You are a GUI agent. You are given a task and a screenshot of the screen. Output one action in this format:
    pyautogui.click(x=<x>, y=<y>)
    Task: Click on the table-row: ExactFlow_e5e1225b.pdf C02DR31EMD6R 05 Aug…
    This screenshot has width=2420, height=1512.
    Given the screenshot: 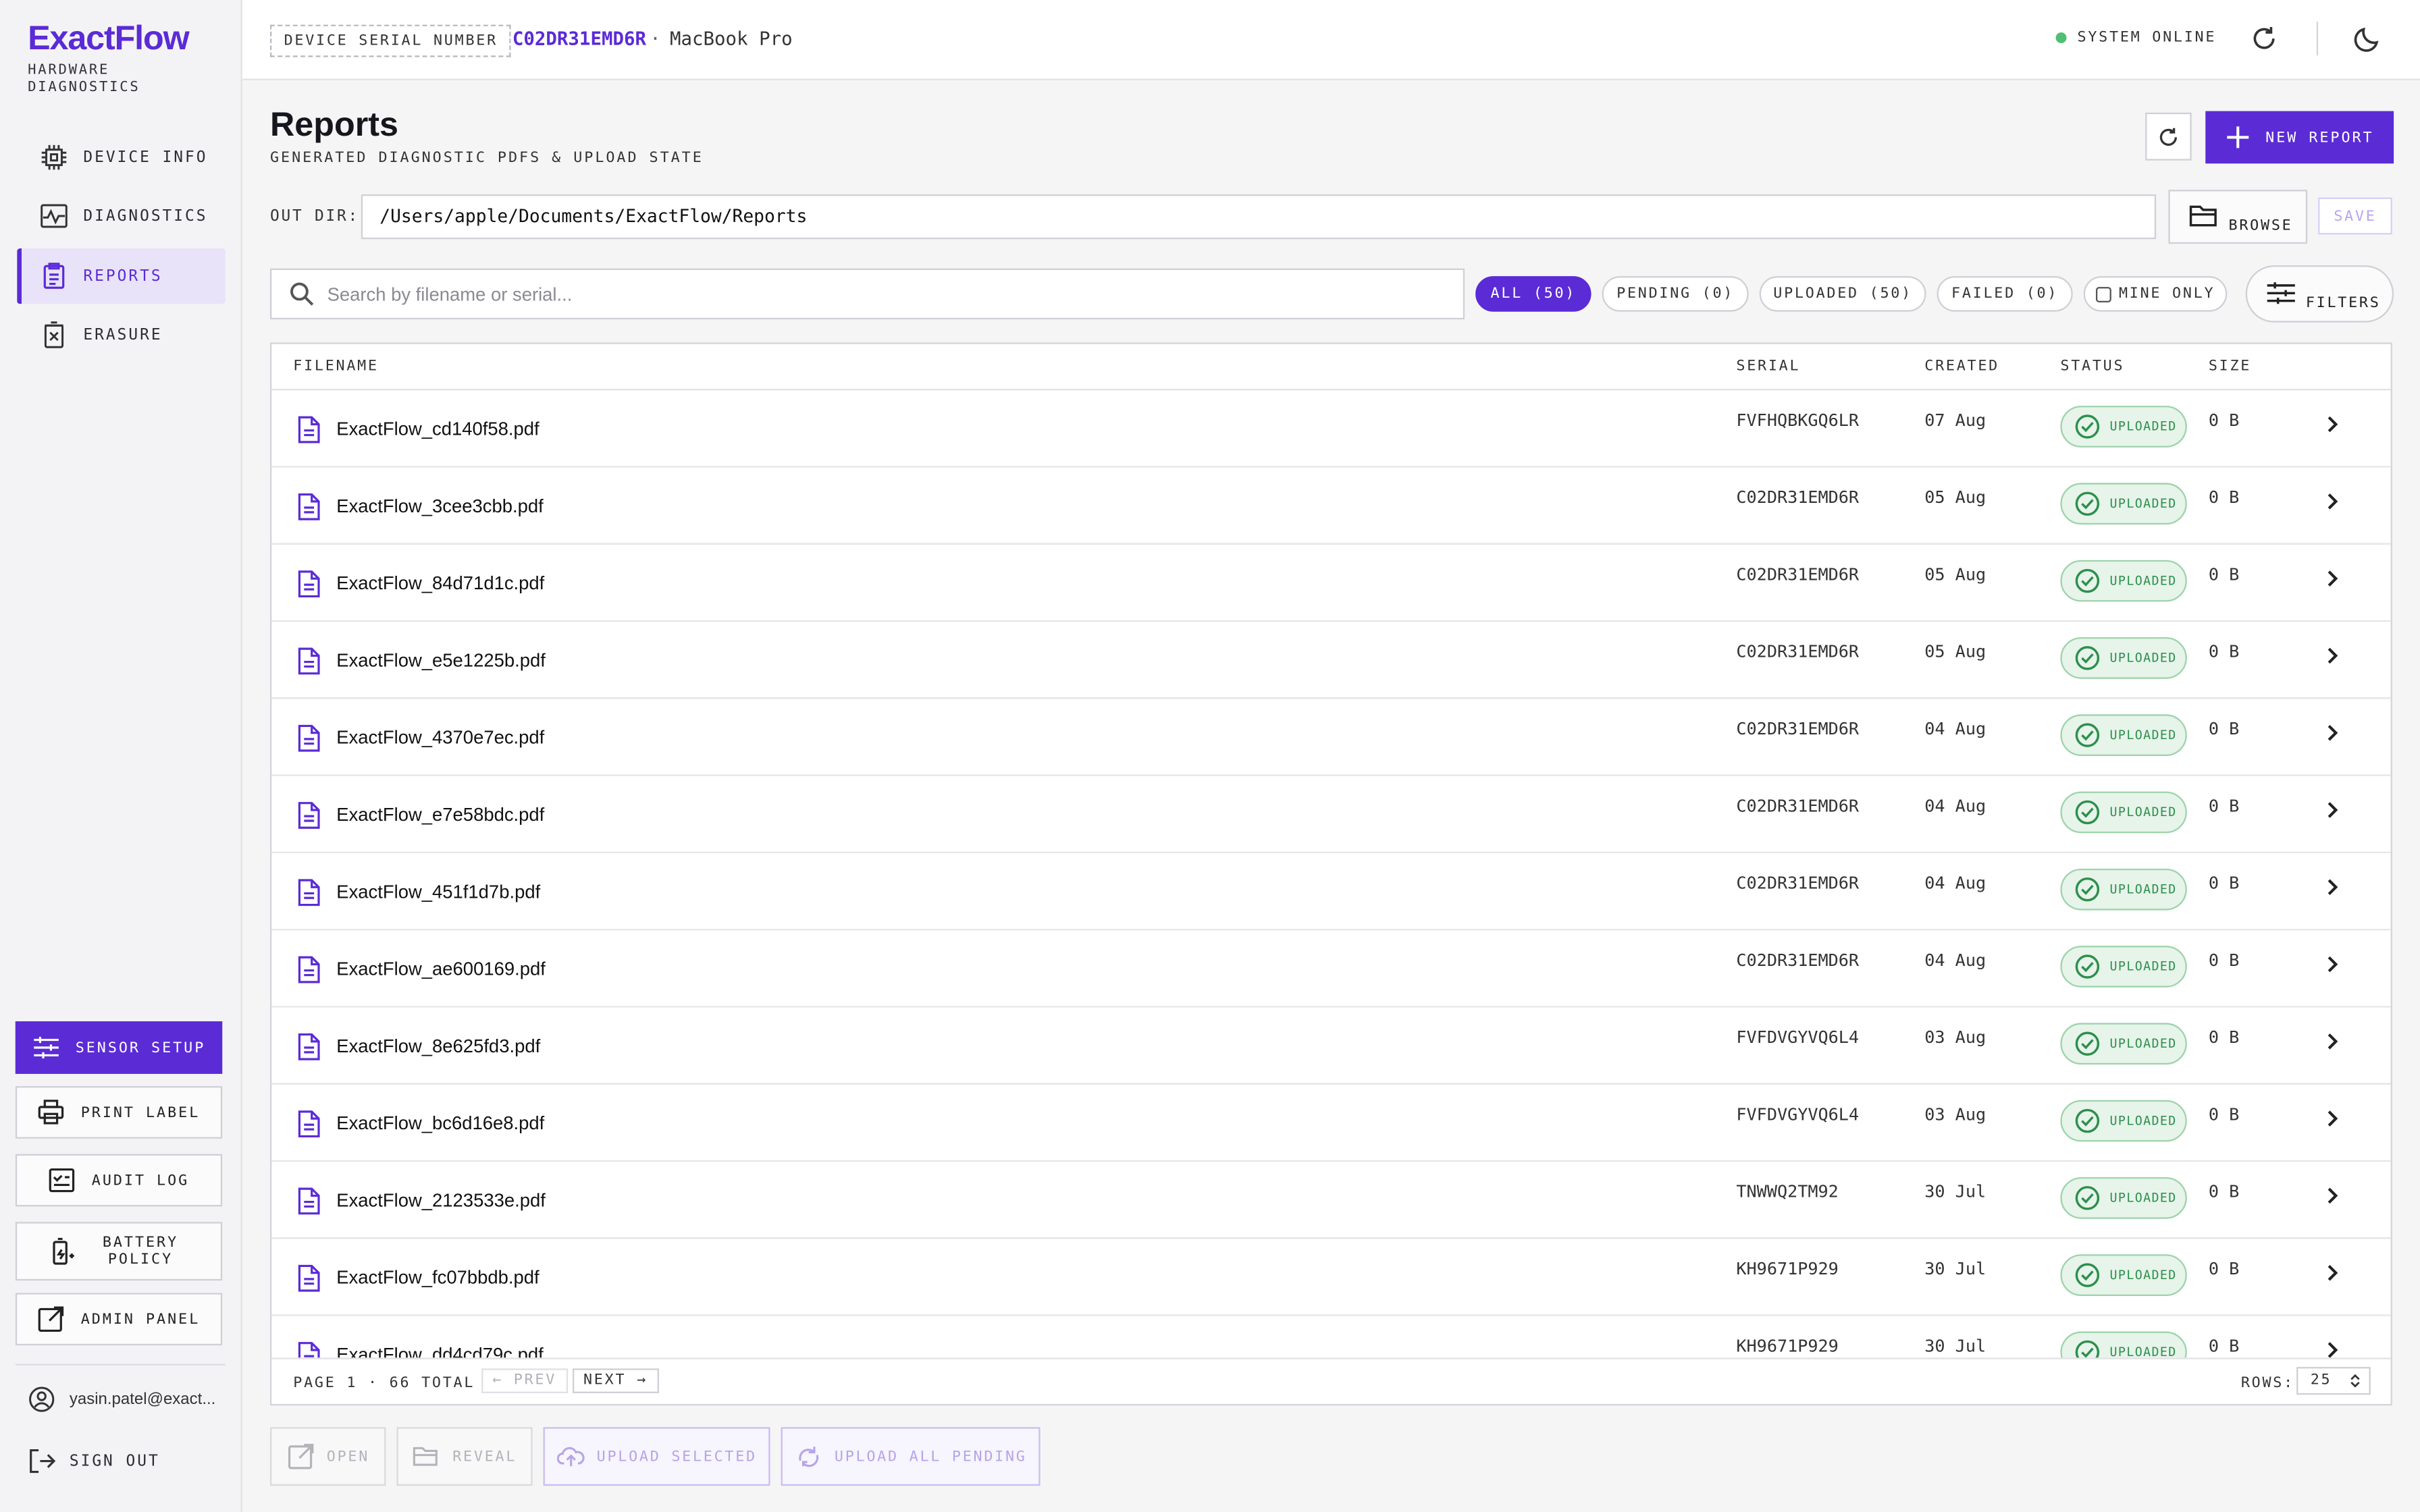 What is the action you would take?
    pyautogui.click(x=1331, y=660)
    